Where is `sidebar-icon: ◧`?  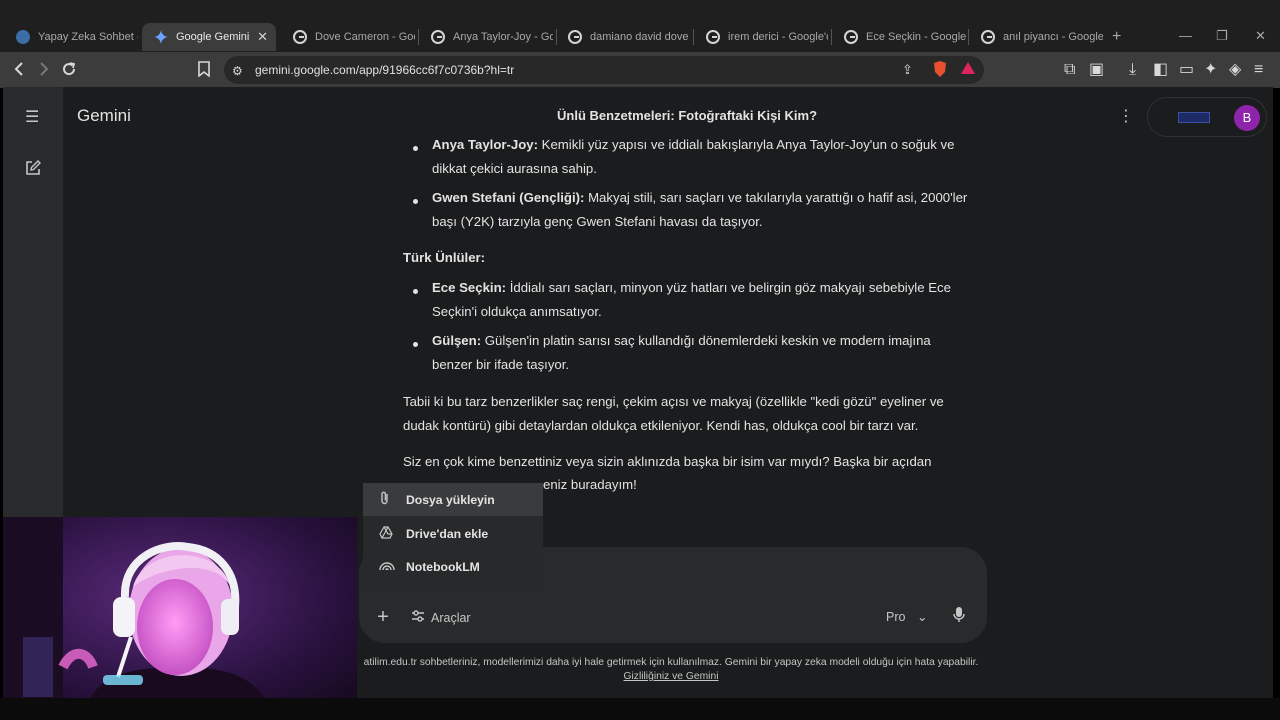 sidebar-icon: ◧ is located at coordinates (1160, 70).